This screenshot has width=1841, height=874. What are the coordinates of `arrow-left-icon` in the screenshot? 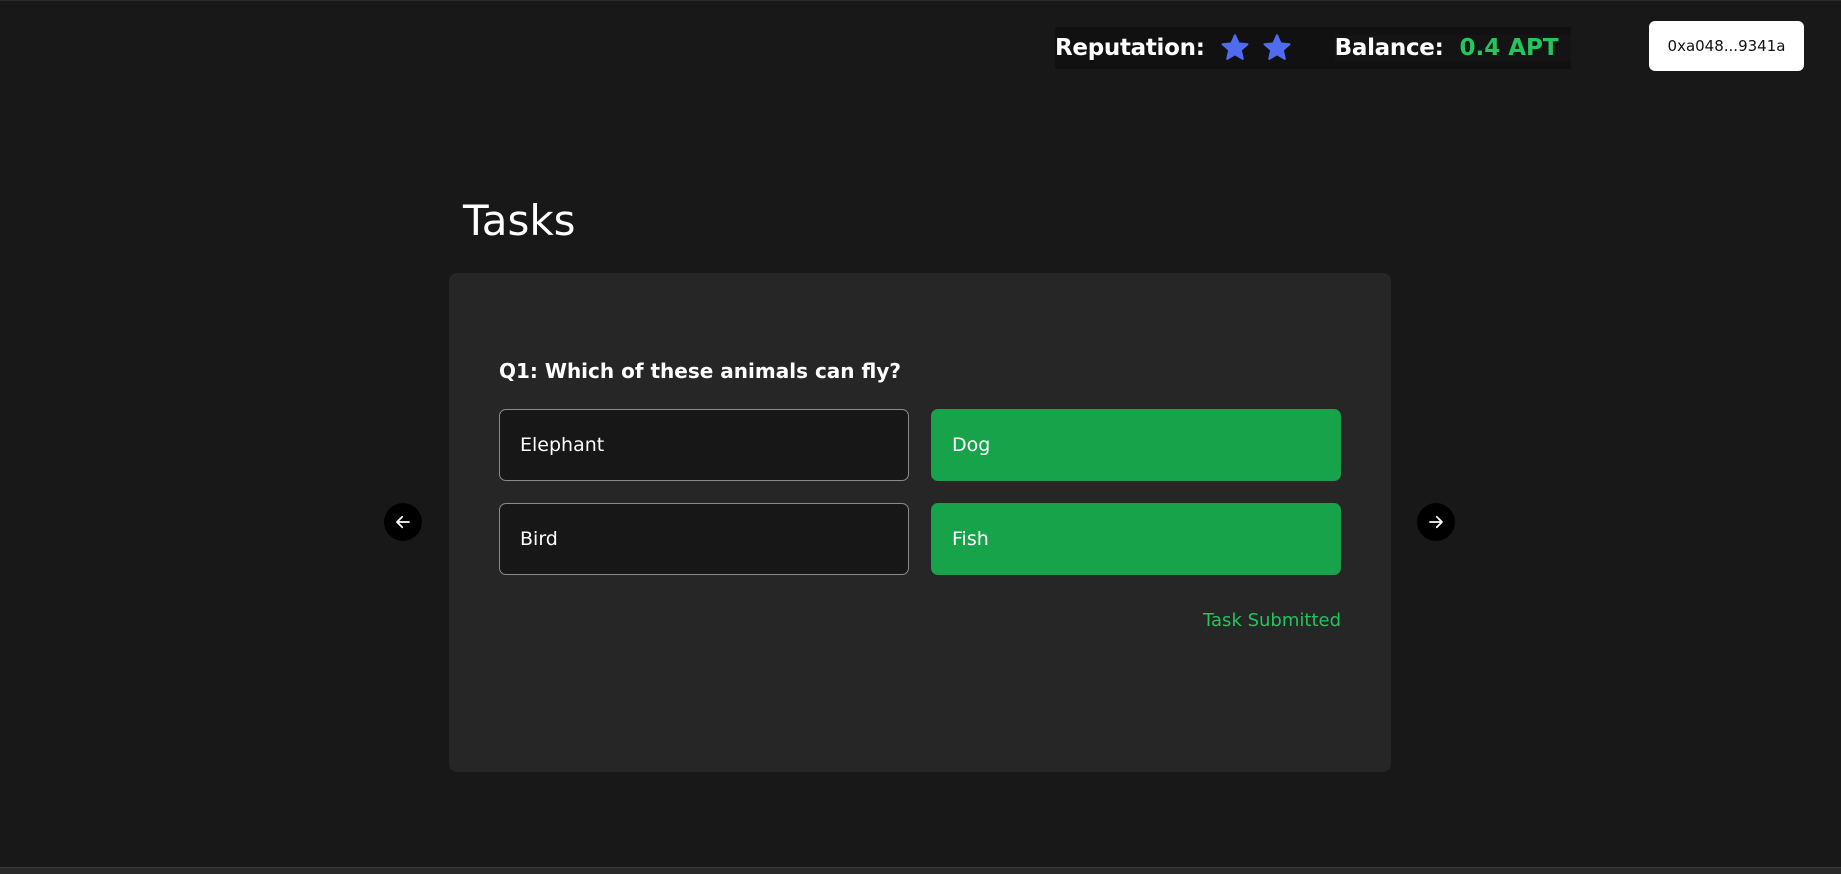 It's located at (403, 522).